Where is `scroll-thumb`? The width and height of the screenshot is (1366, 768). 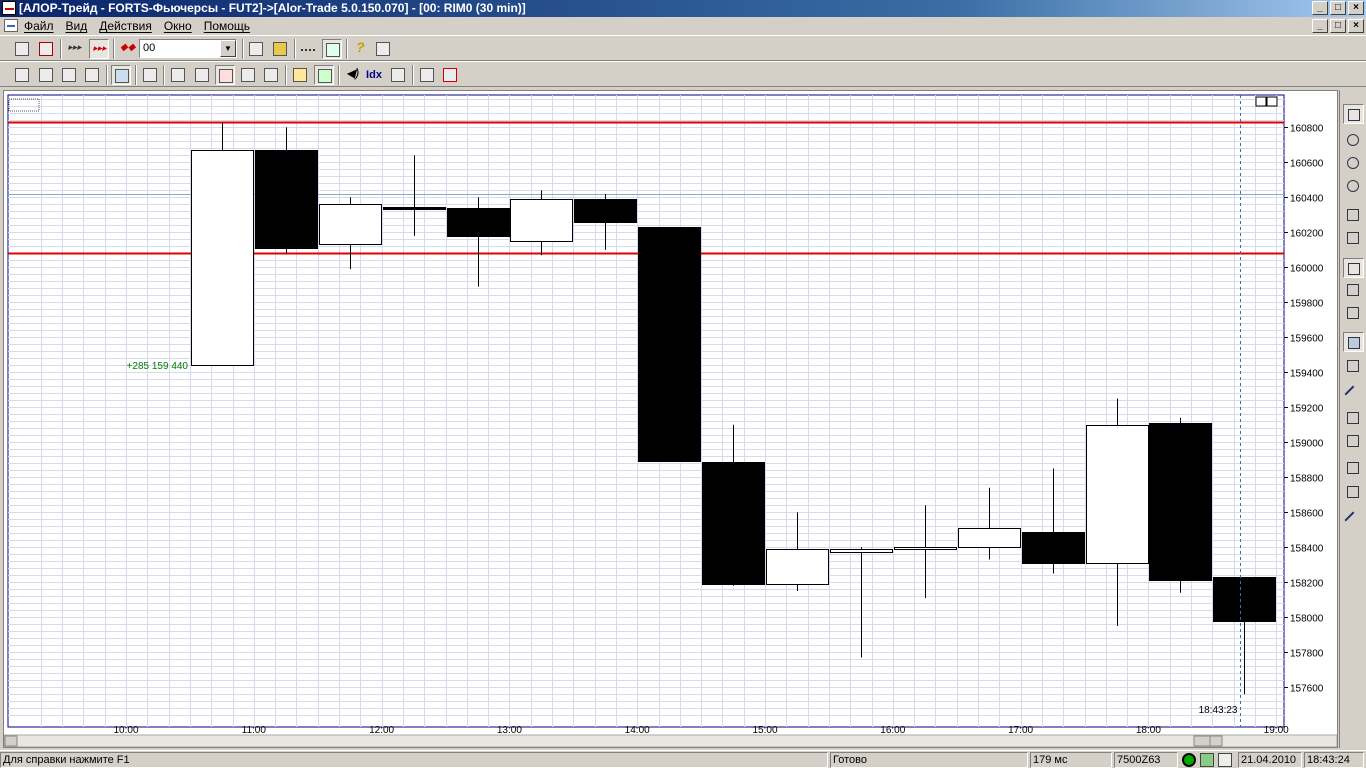
scroll-thumb is located at coordinates (1202, 741).